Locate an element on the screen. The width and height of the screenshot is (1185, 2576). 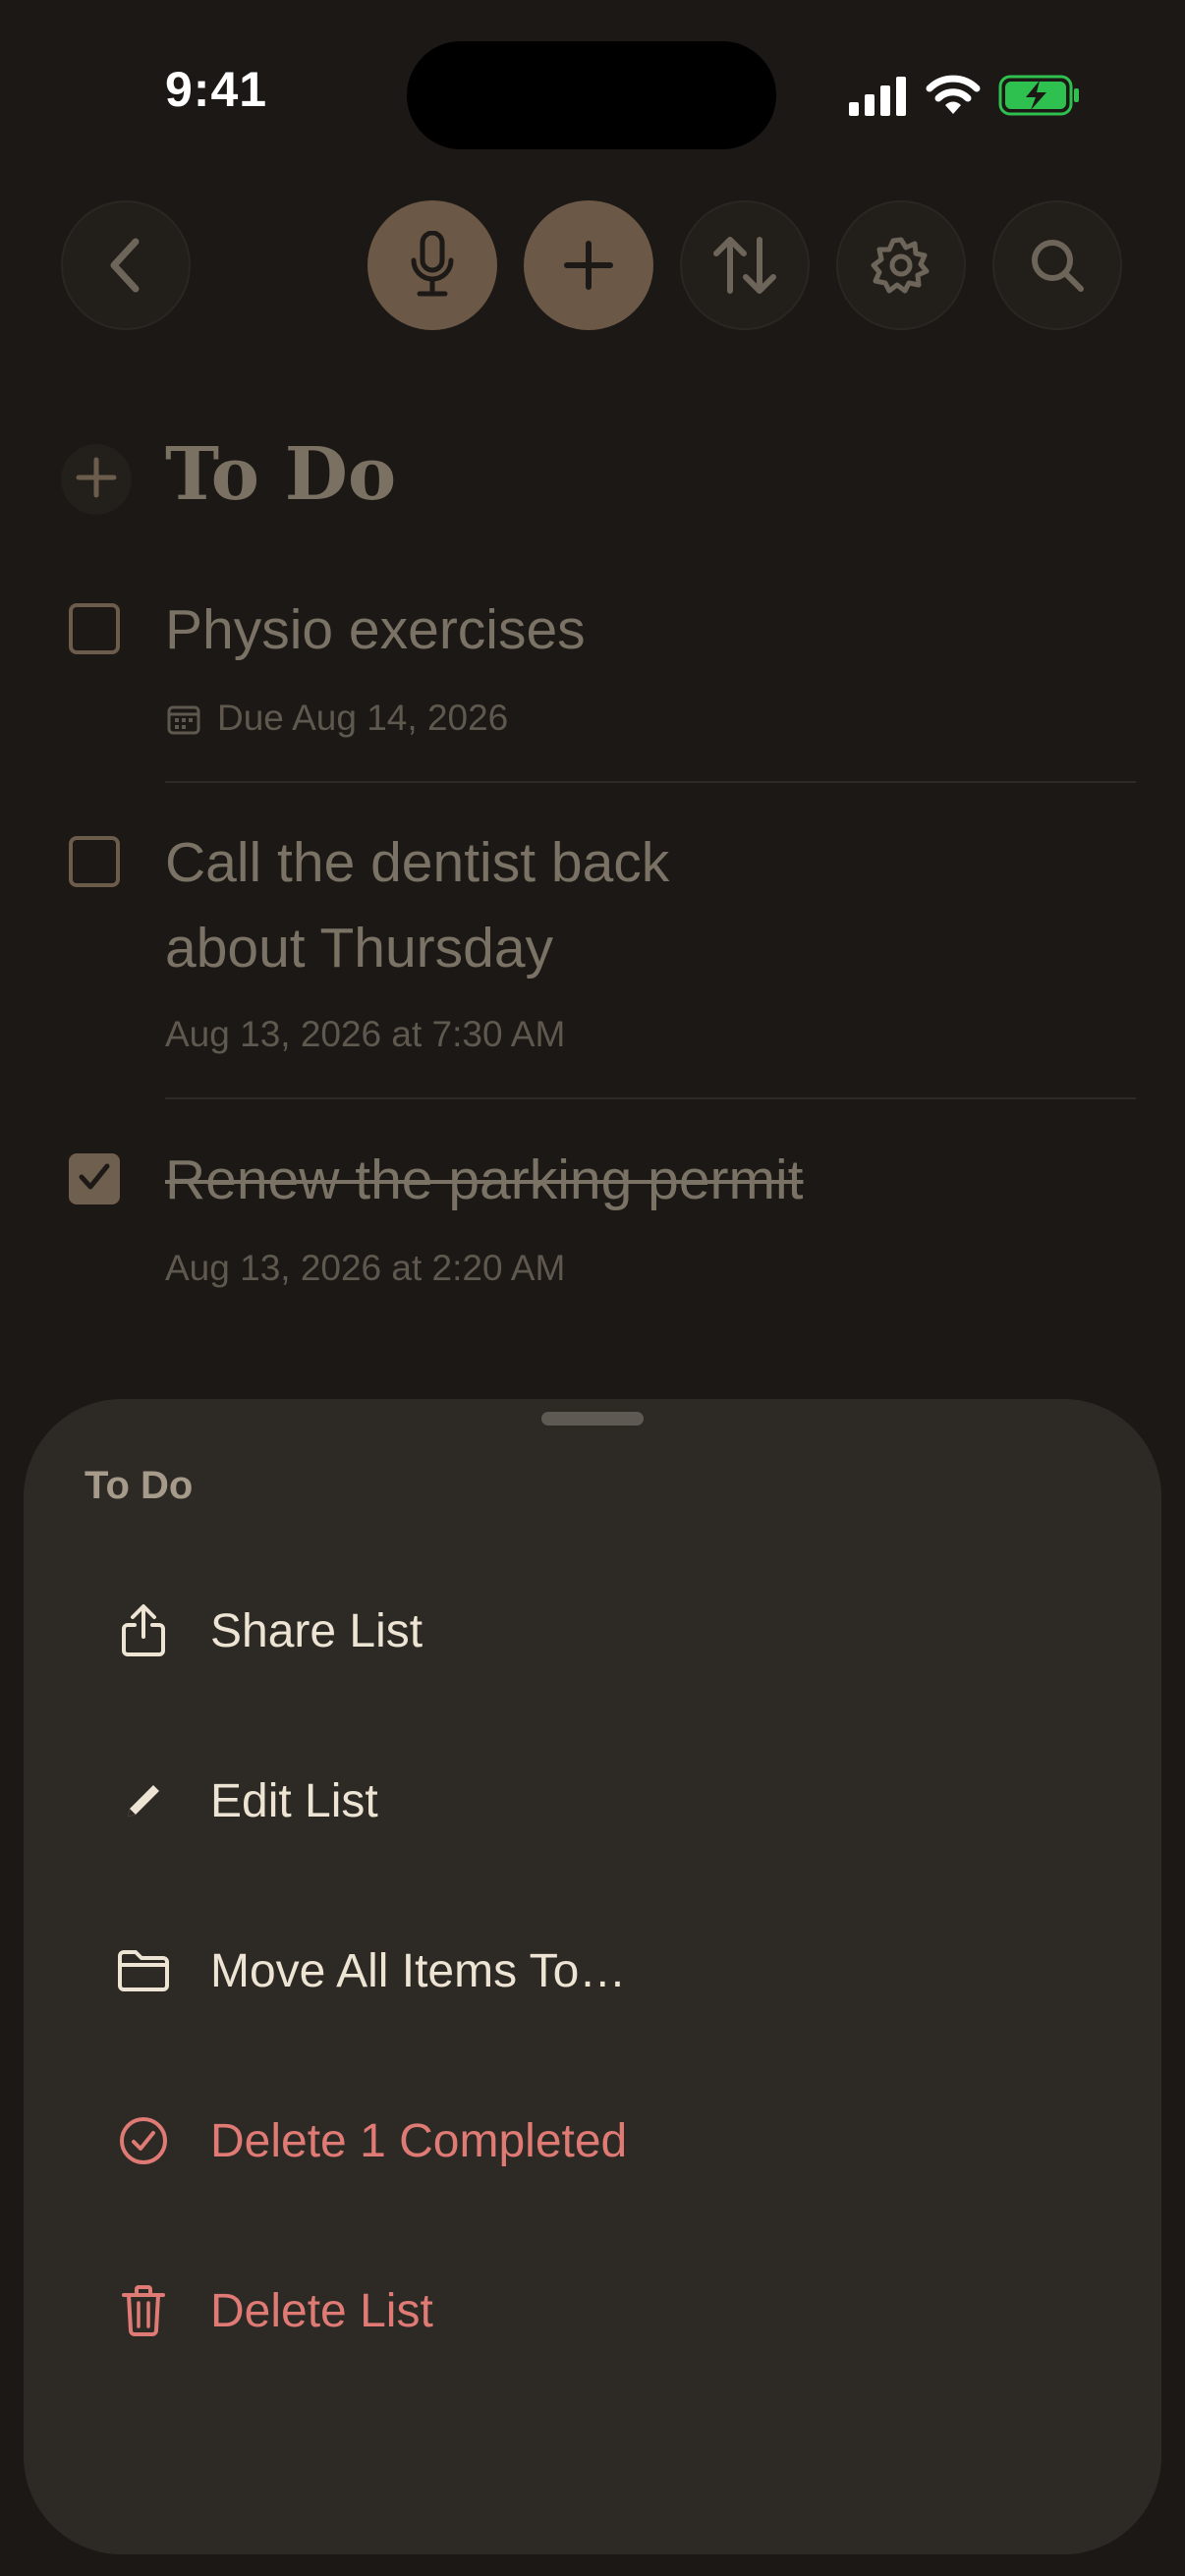
item-checkbox-checked is located at coordinates (95, 1178).